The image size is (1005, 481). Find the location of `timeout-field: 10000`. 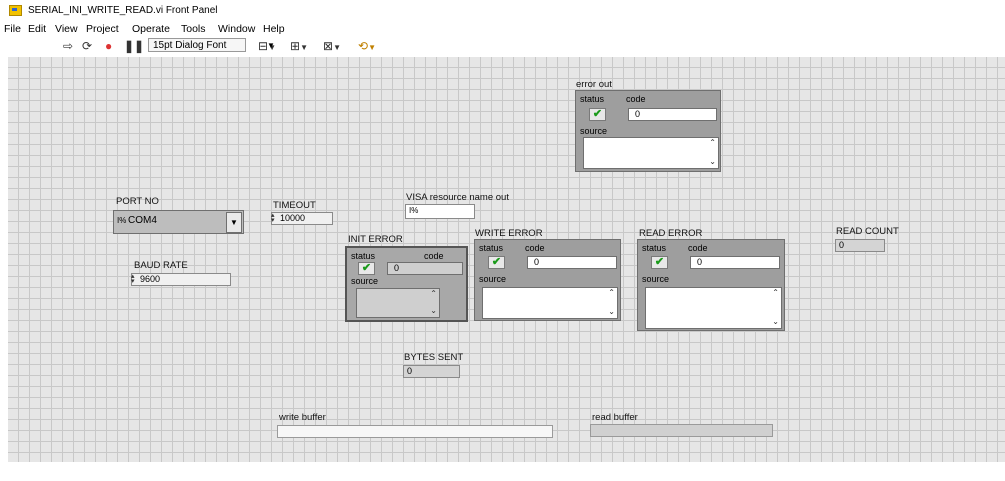

timeout-field: 10000 is located at coordinates (302, 218).